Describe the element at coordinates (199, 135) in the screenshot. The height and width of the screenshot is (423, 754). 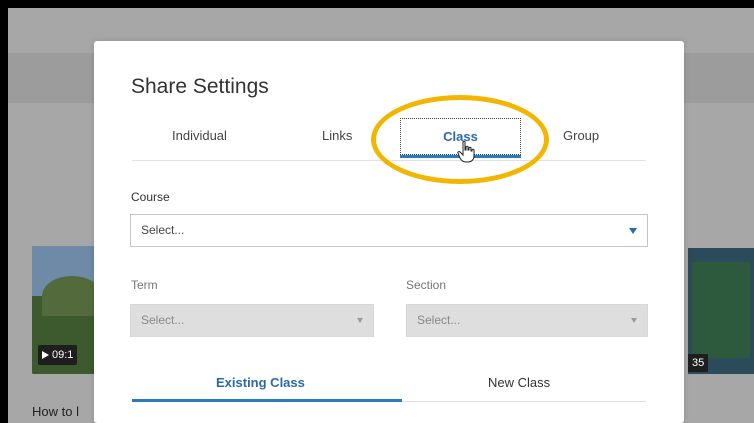
I see `tab-individual: Individual` at that location.